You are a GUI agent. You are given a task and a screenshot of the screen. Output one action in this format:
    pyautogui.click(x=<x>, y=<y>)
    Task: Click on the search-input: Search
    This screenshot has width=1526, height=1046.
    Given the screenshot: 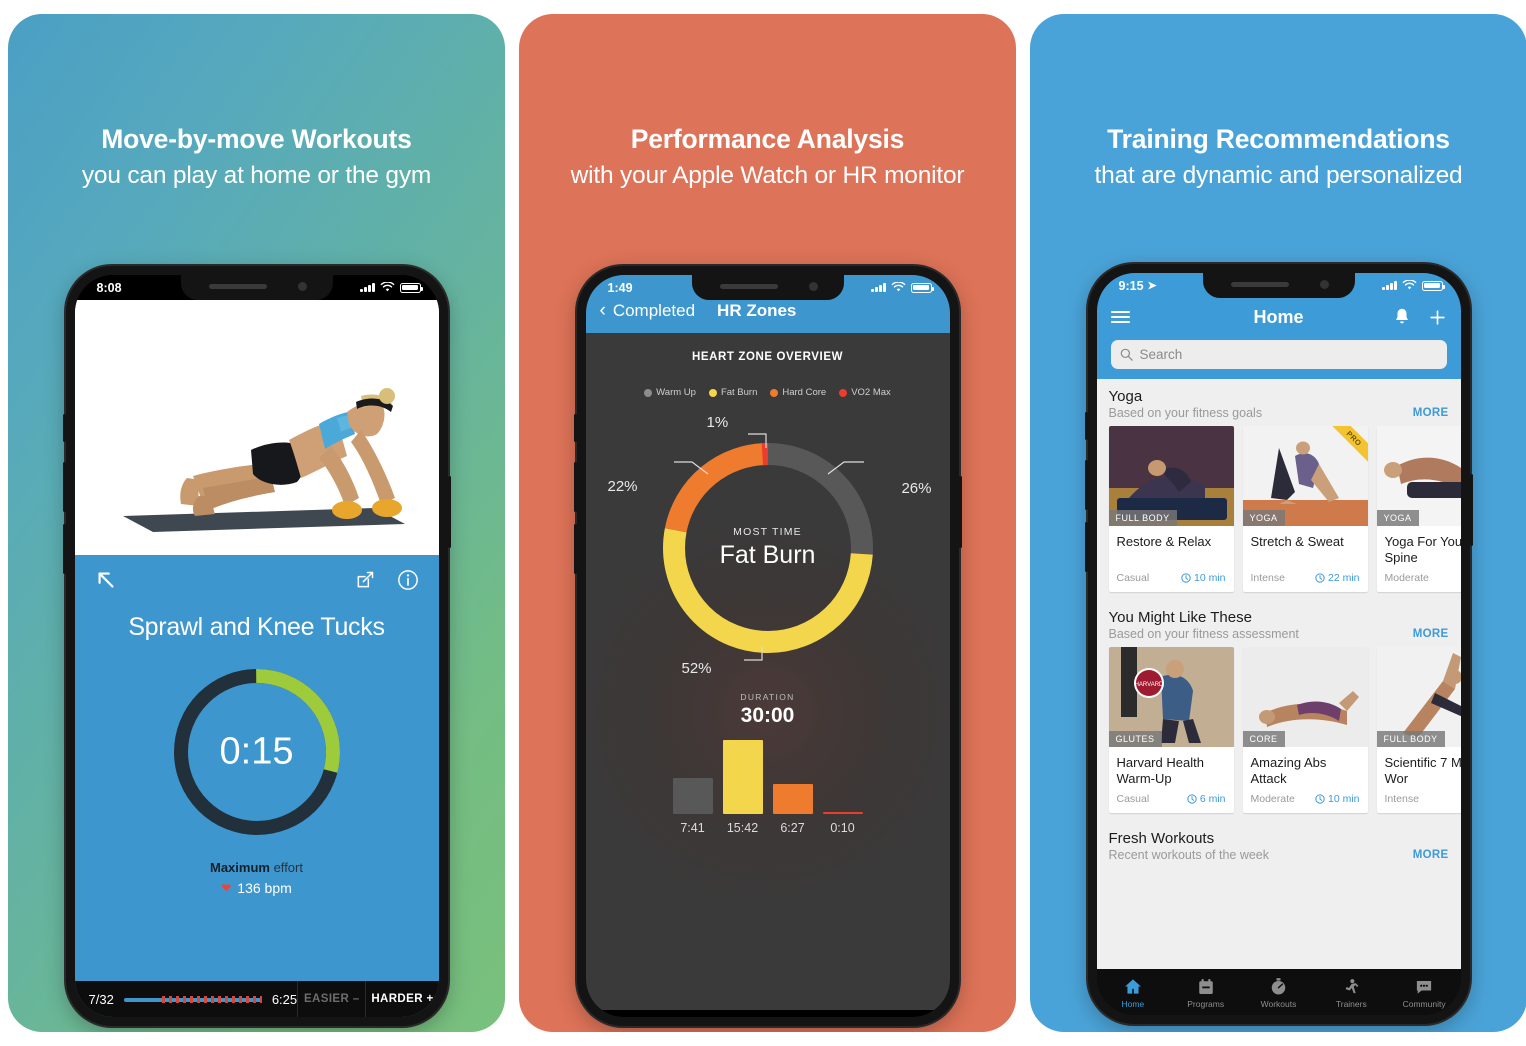 What is the action you would take?
    pyautogui.click(x=1278, y=354)
    